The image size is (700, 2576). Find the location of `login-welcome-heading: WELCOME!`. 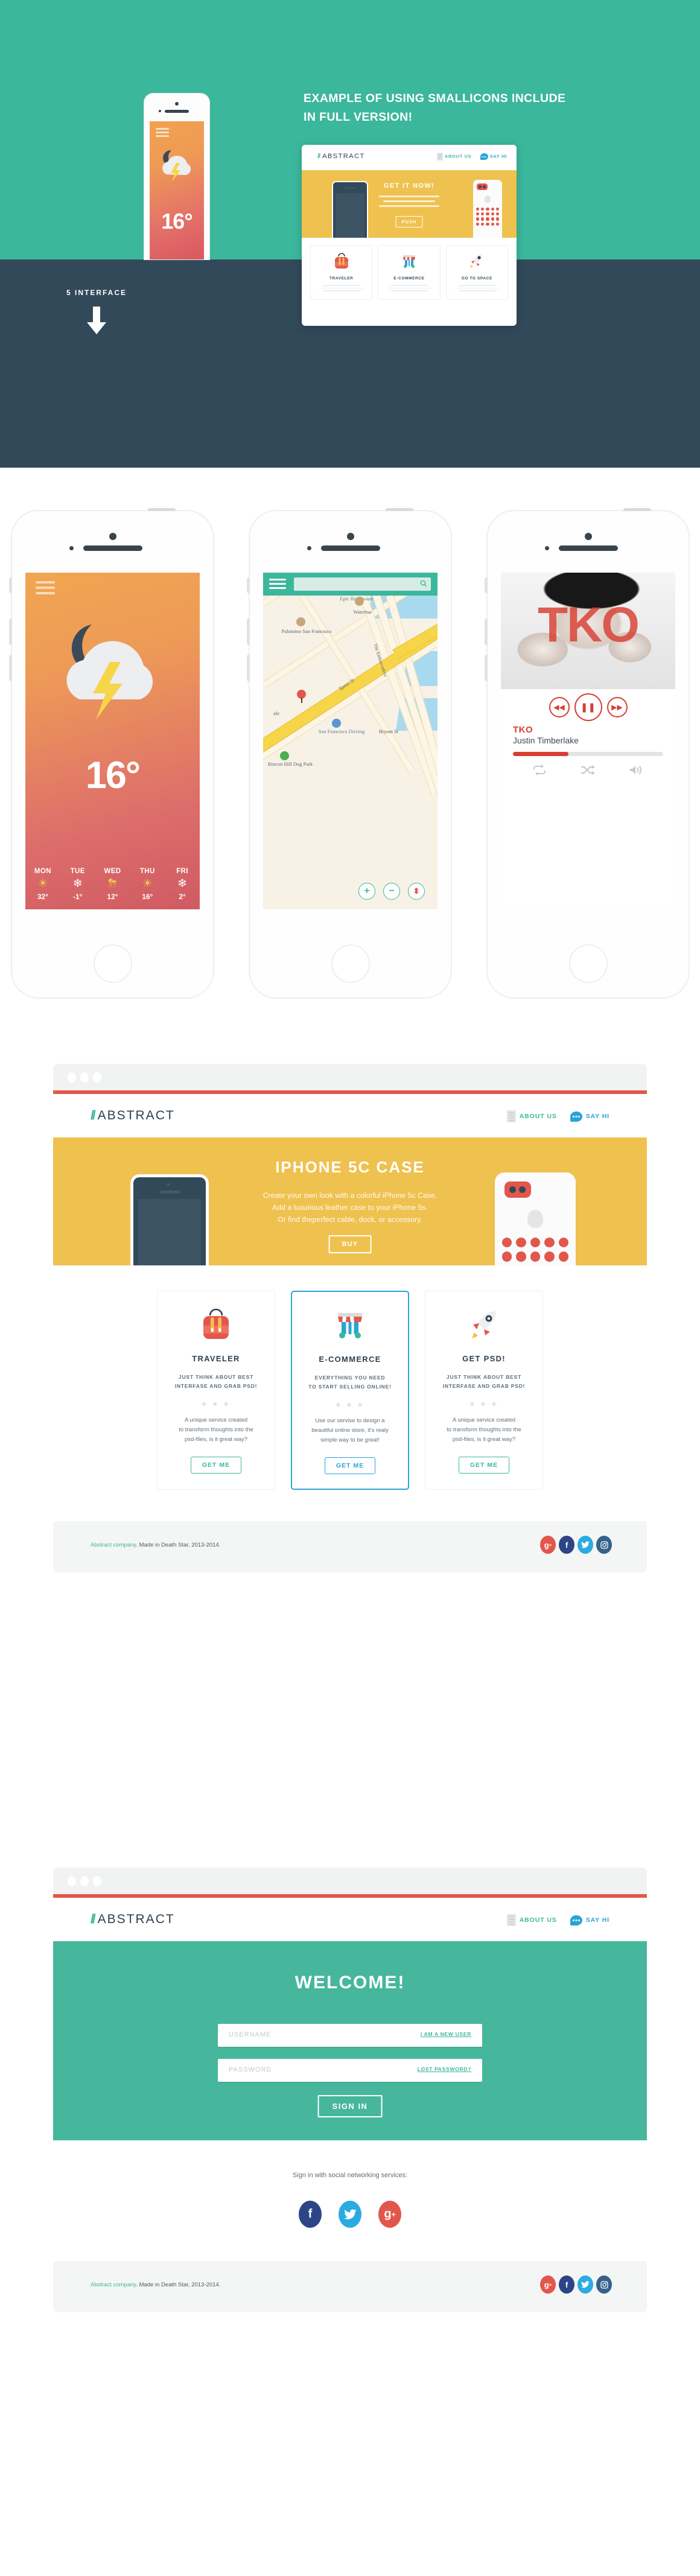

login-welcome-heading: WELCOME! is located at coordinates (350, 1983).